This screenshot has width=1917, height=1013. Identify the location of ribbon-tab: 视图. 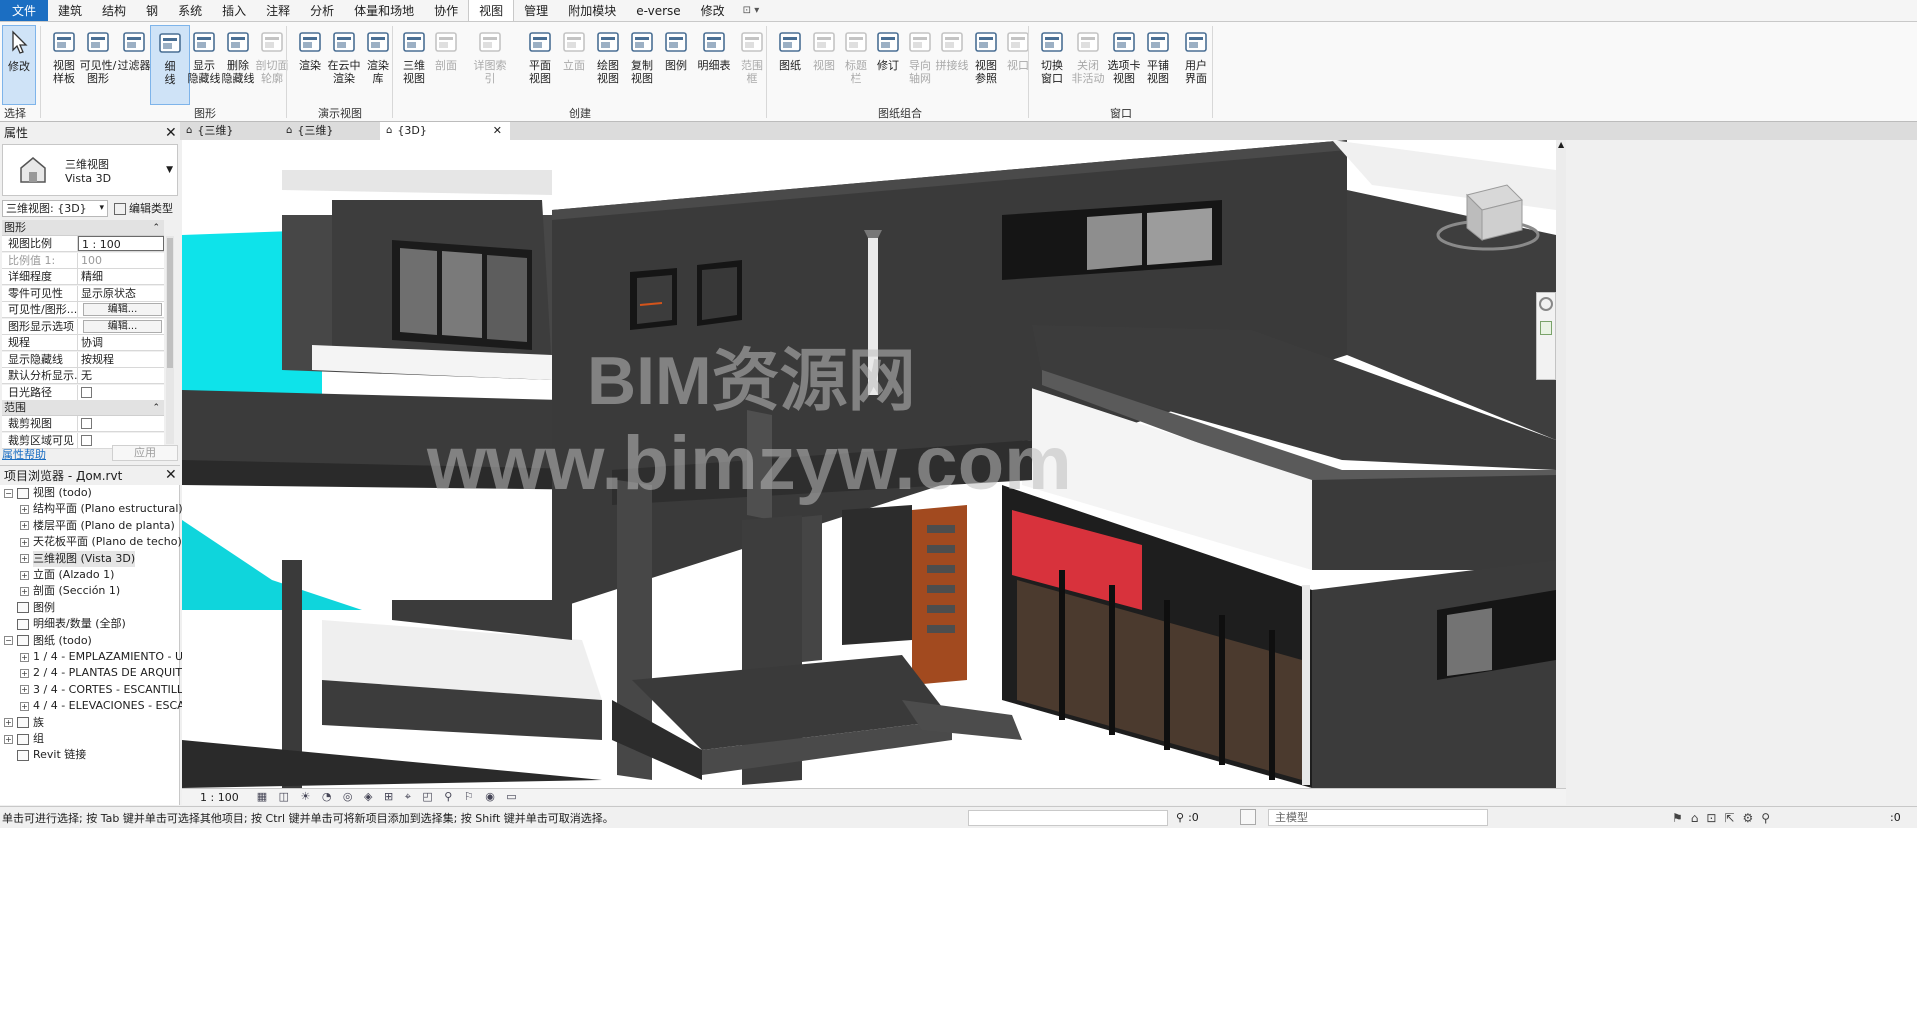
(491, 10).